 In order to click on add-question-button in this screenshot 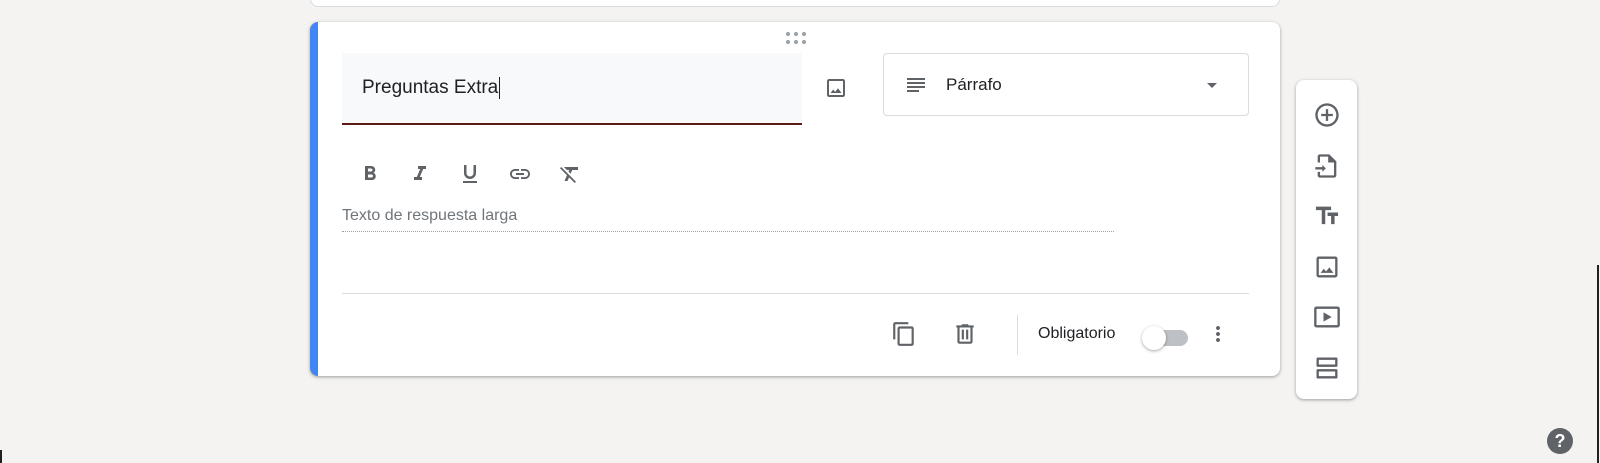, I will do `click(1326, 115)`.